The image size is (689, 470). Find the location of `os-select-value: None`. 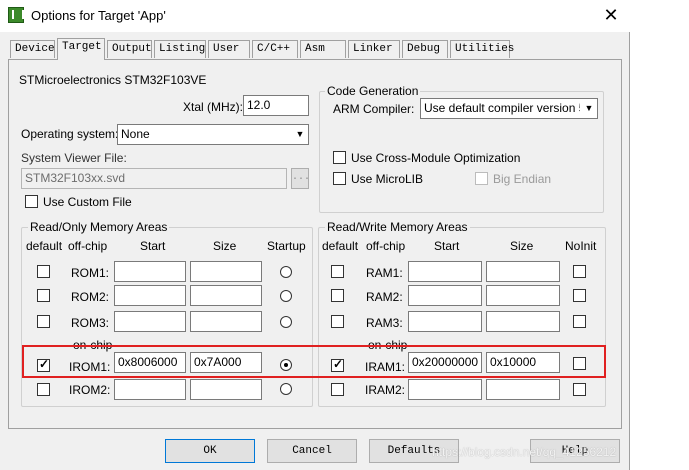

os-select-value: None is located at coordinates (135, 134).